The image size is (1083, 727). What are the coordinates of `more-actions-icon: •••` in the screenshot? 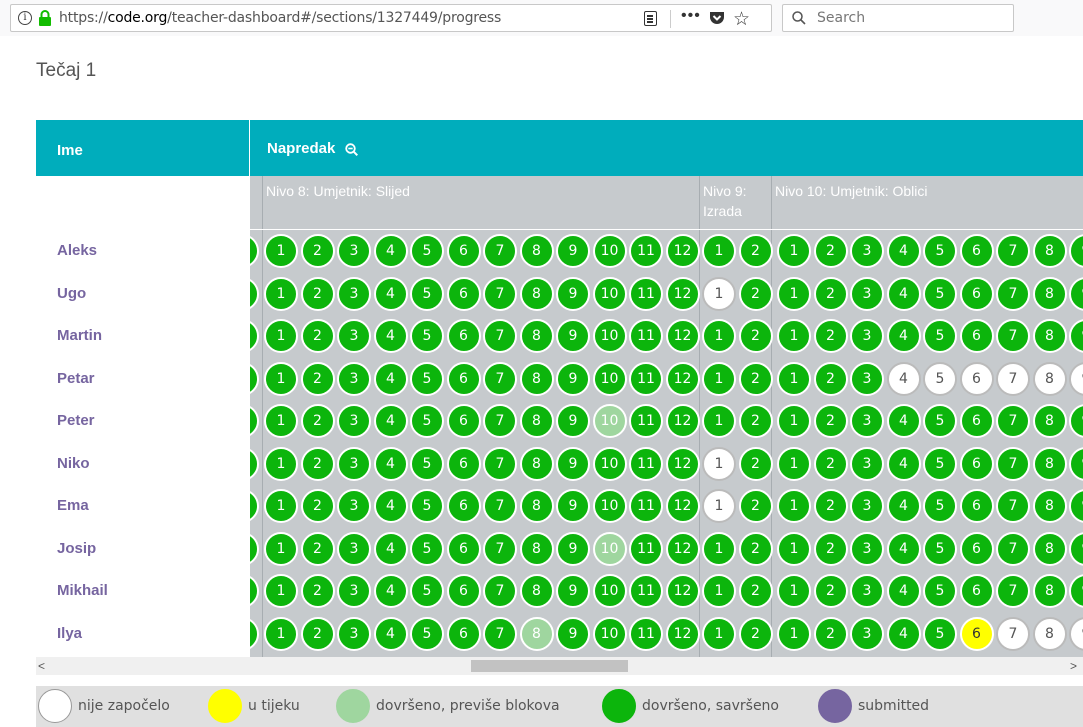 It's located at (691, 16).